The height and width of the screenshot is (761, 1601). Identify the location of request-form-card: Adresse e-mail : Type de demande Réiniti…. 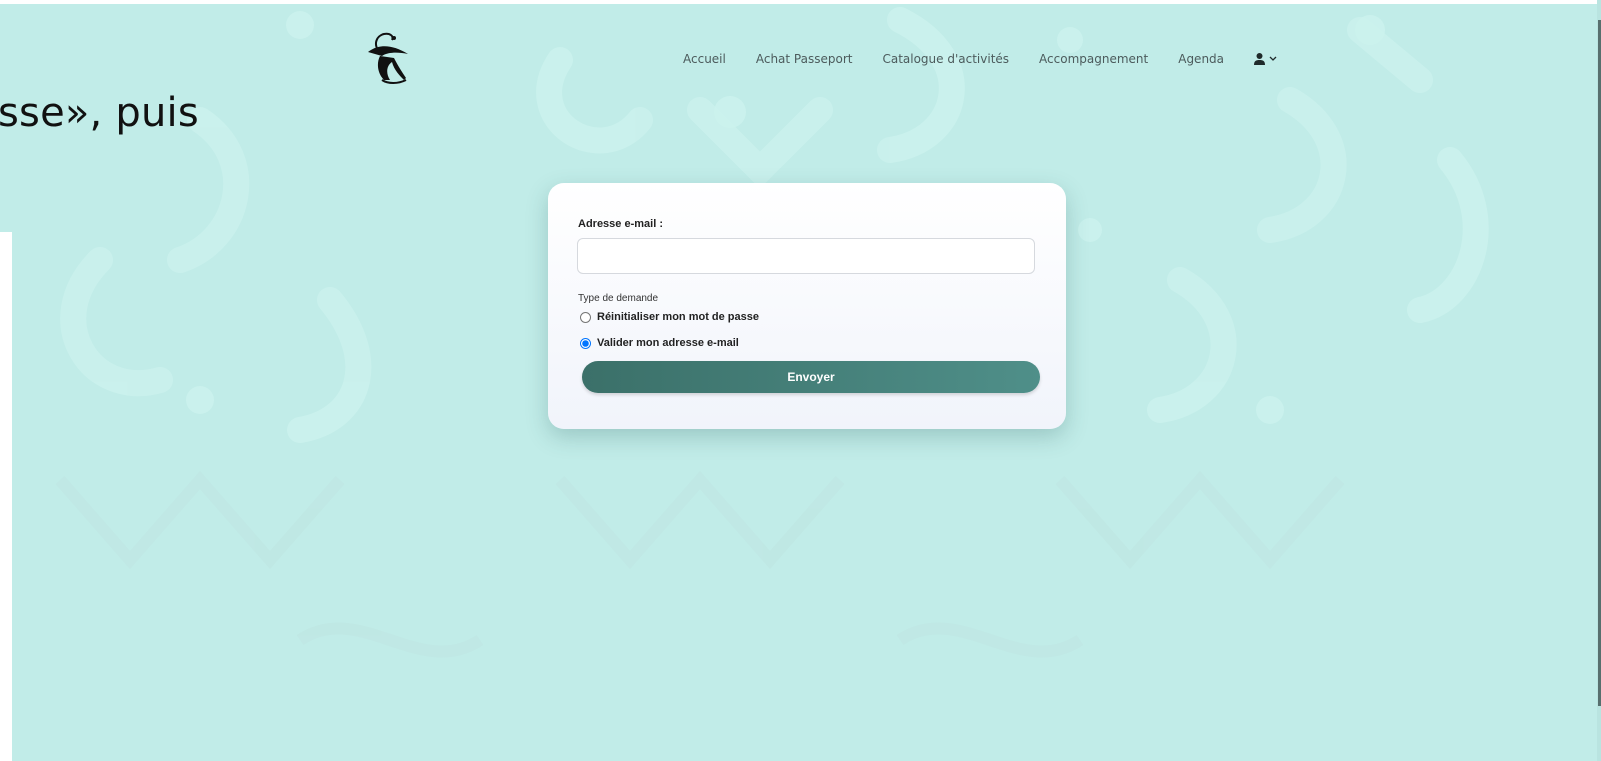
(807, 306).